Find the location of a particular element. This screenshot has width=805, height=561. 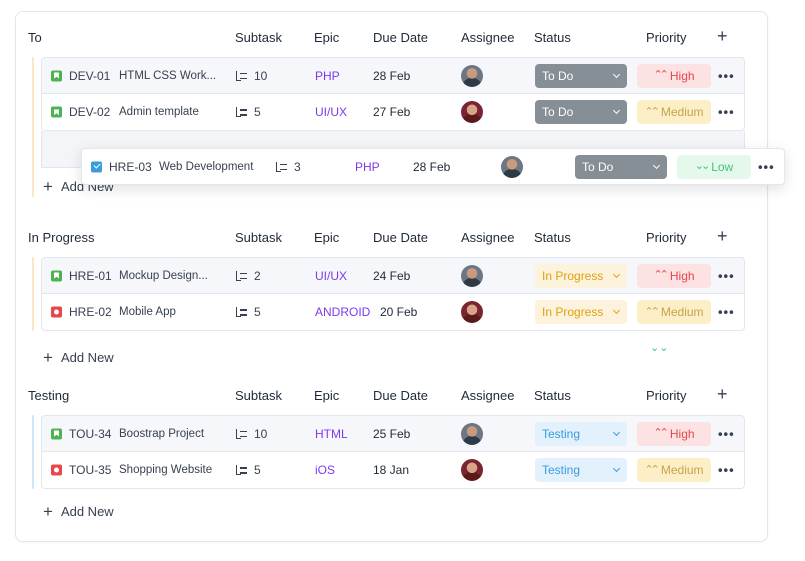

issue-title: Mobile App is located at coordinates (147, 312).